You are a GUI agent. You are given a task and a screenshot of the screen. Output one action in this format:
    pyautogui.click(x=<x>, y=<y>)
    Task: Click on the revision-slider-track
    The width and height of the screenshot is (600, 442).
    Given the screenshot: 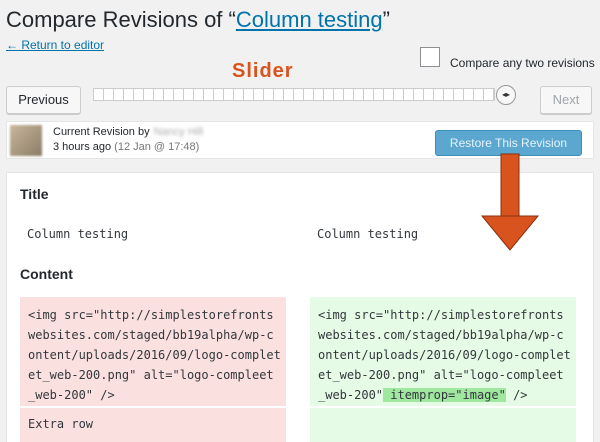 What is the action you would take?
    pyautogui.click(x=294, y=94)
    